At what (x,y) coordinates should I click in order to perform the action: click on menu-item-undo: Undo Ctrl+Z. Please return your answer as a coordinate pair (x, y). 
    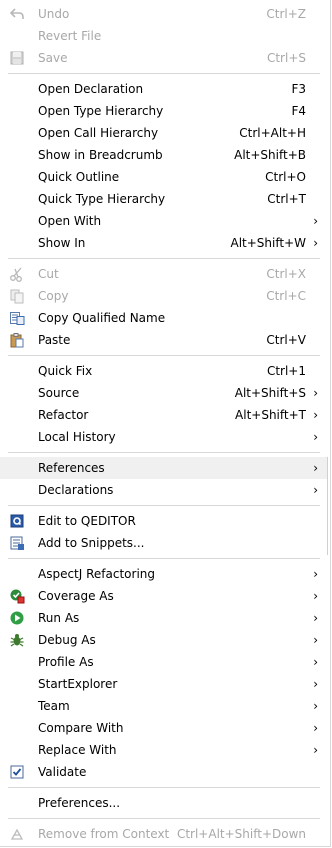
    Looking at the image, I should click on (164, 14).